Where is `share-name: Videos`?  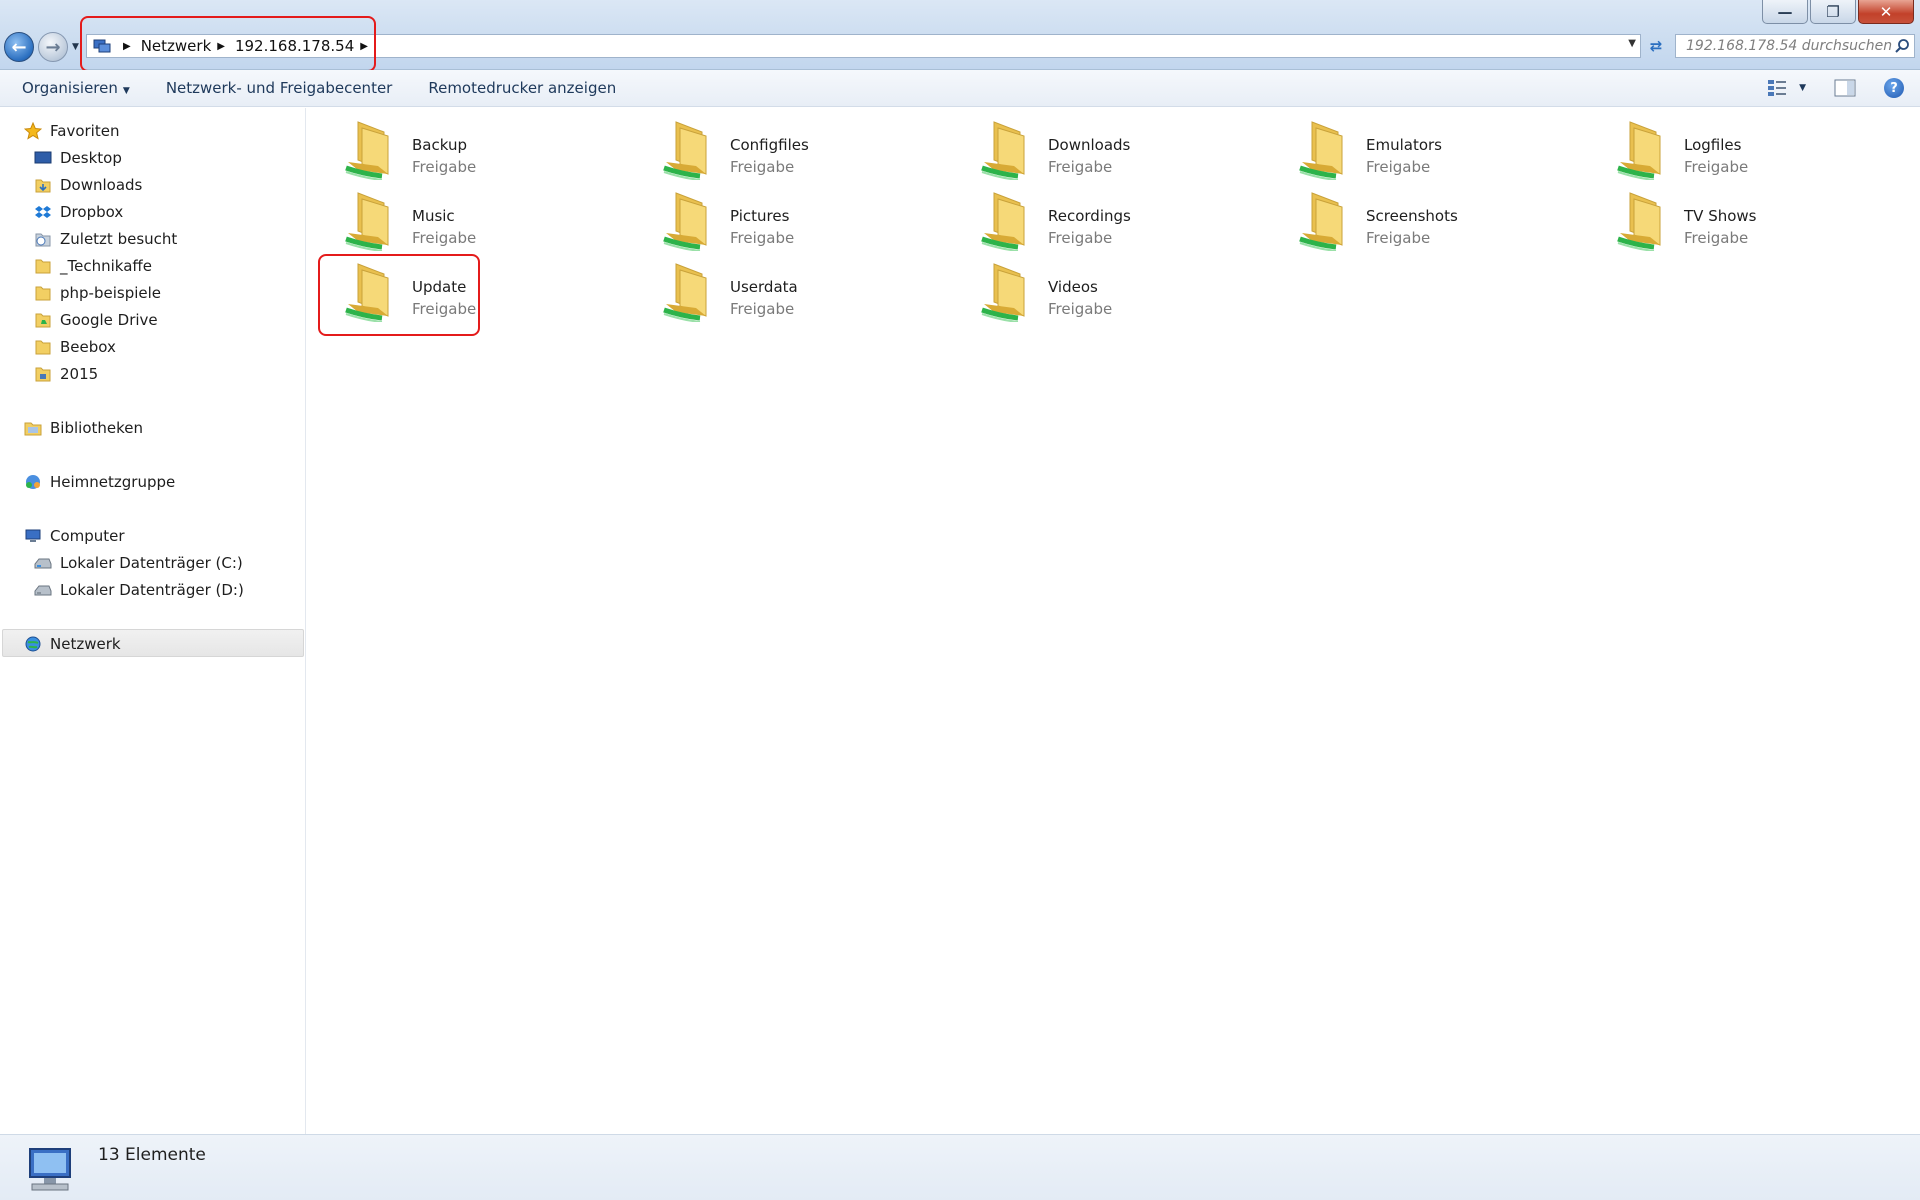 share-name: Videos is located at coordinates (1073, 287).